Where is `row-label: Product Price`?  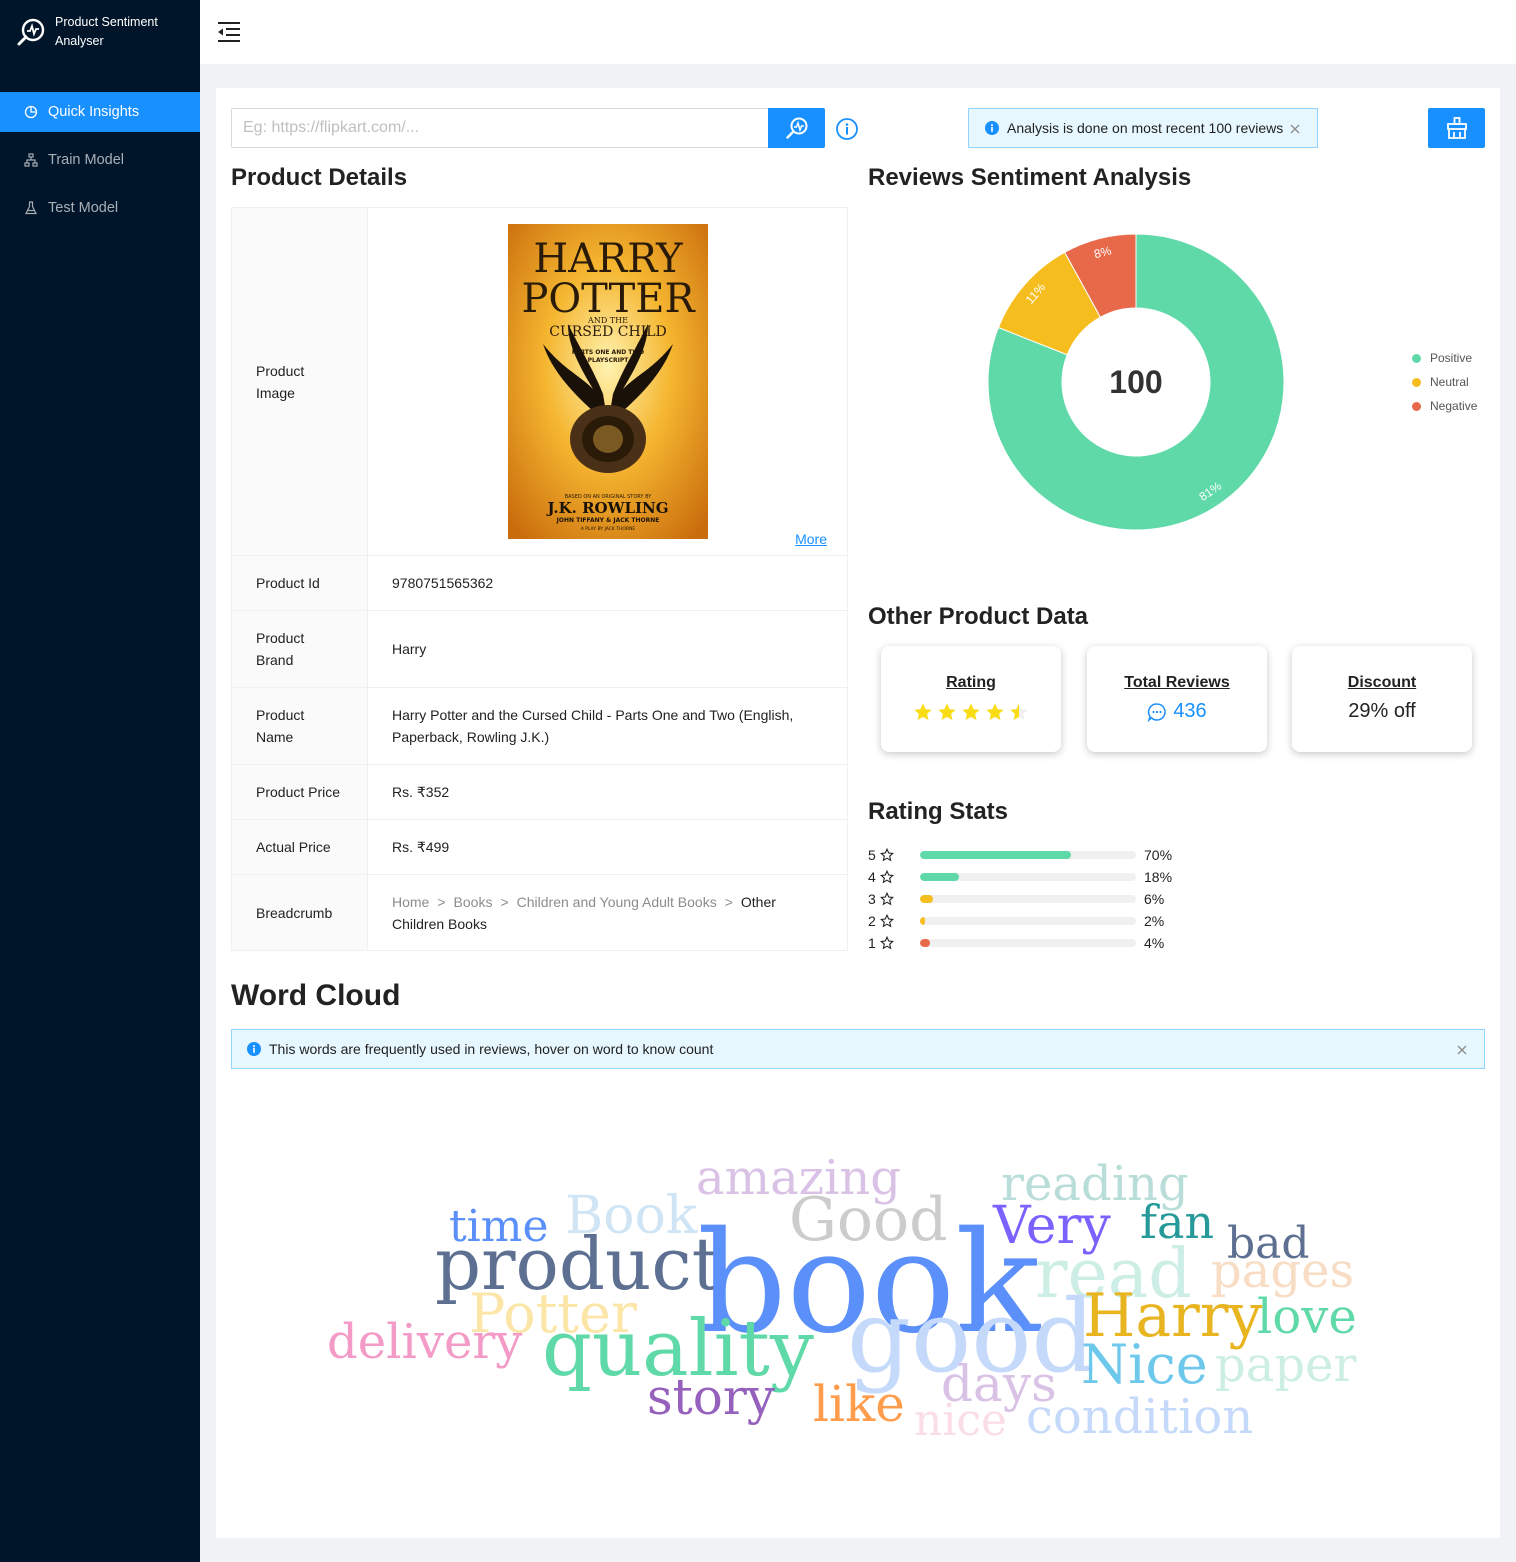 row-label: Product Price is located at coordinates (299, 792).